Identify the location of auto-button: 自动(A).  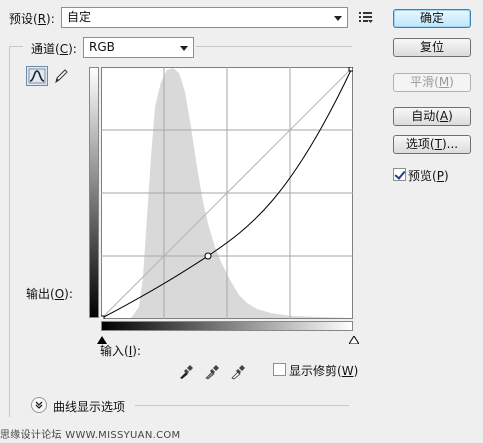
(432, 116).